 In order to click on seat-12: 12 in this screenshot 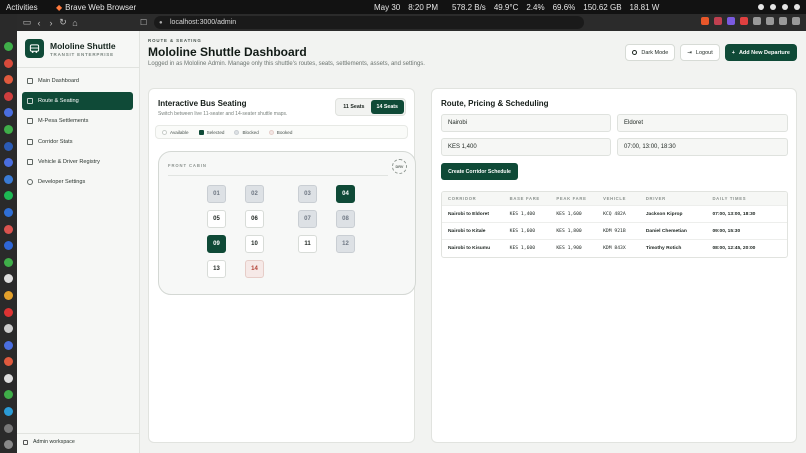, I will do `click(345, 244)`.